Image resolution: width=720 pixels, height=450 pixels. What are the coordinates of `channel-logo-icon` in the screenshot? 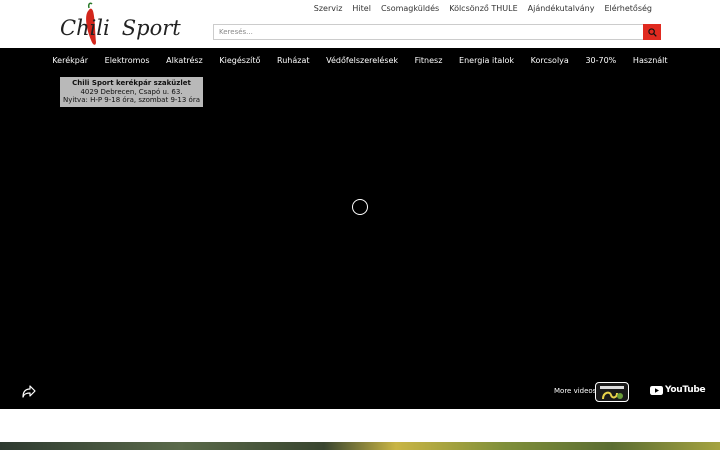 It's located at (612, 393).